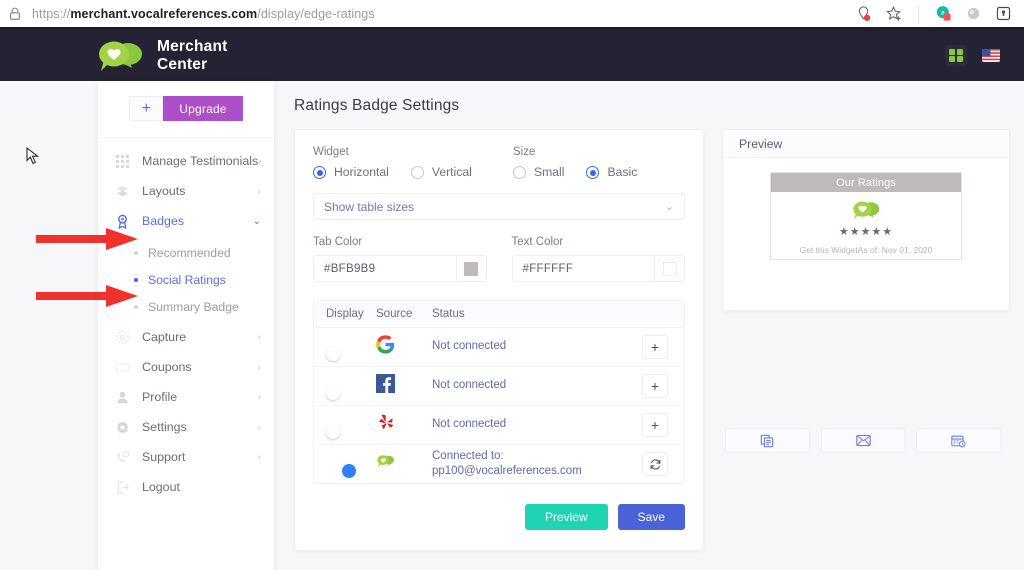 Image resolution: width=1024 pixels, height=570 pixels. Describe the element at coordinates (991, 55) in the screenshot. I see `us-flag-icon` at that location.